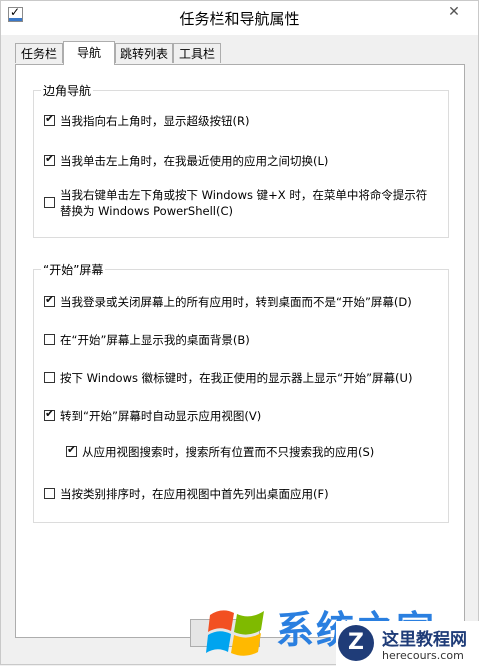 This screenshot has width=479, height=666. Describe the element at coordinates (39, 53) in the screenshot. I see `tab-taskbar: 任务栏` at that location.